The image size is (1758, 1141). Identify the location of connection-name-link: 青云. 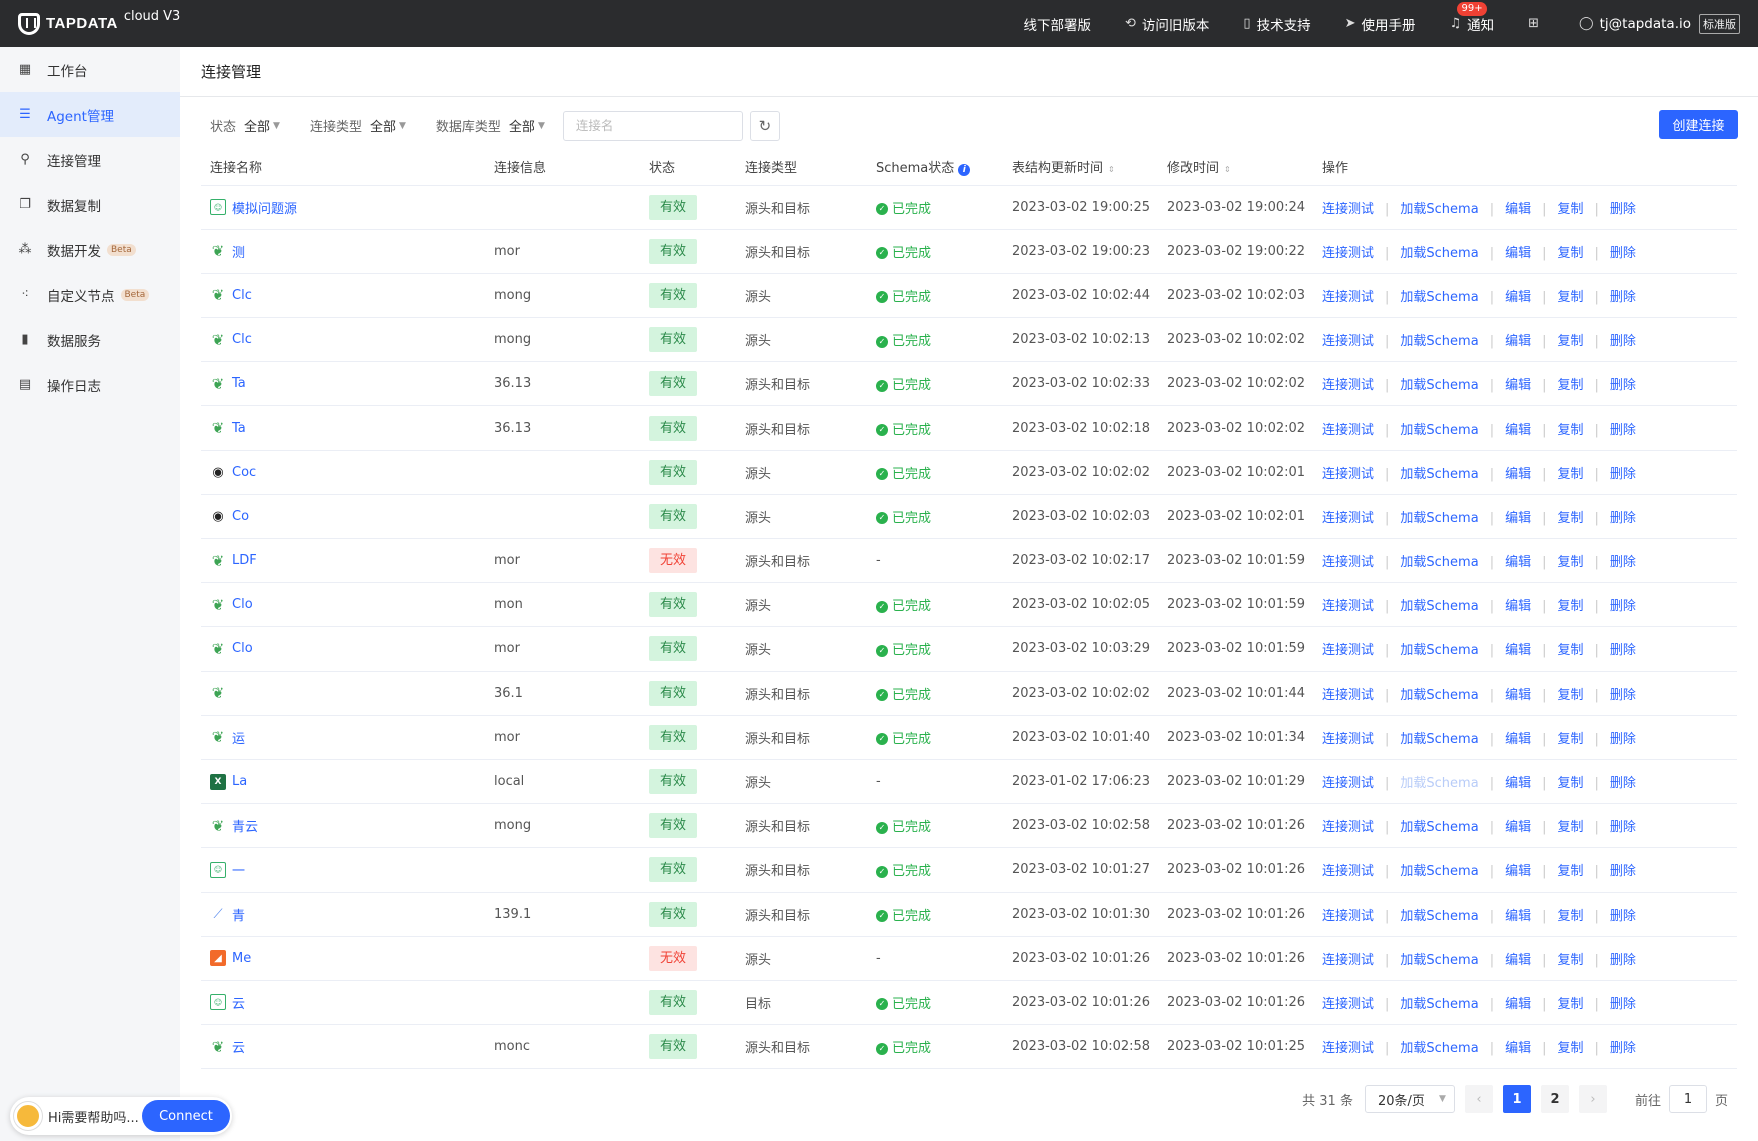
(245, 825).